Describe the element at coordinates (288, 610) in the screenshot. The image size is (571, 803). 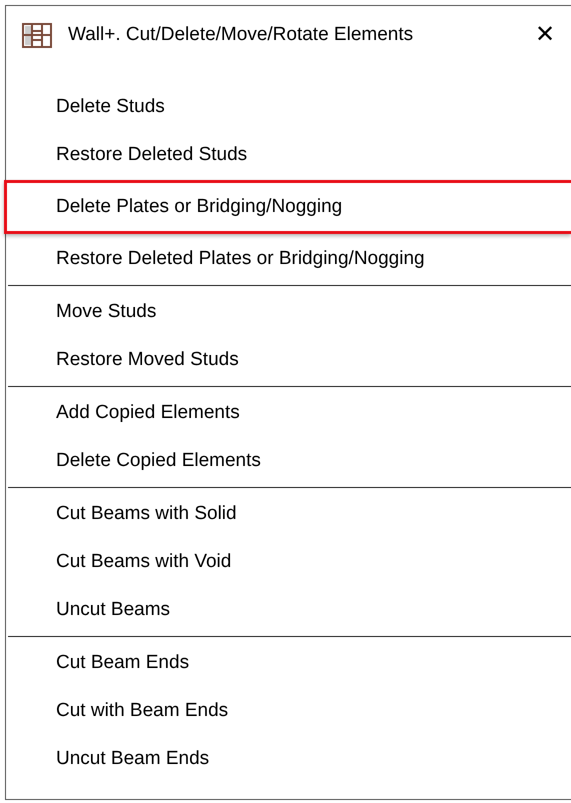
I see `menu-item: Uncut Beams` at that location.